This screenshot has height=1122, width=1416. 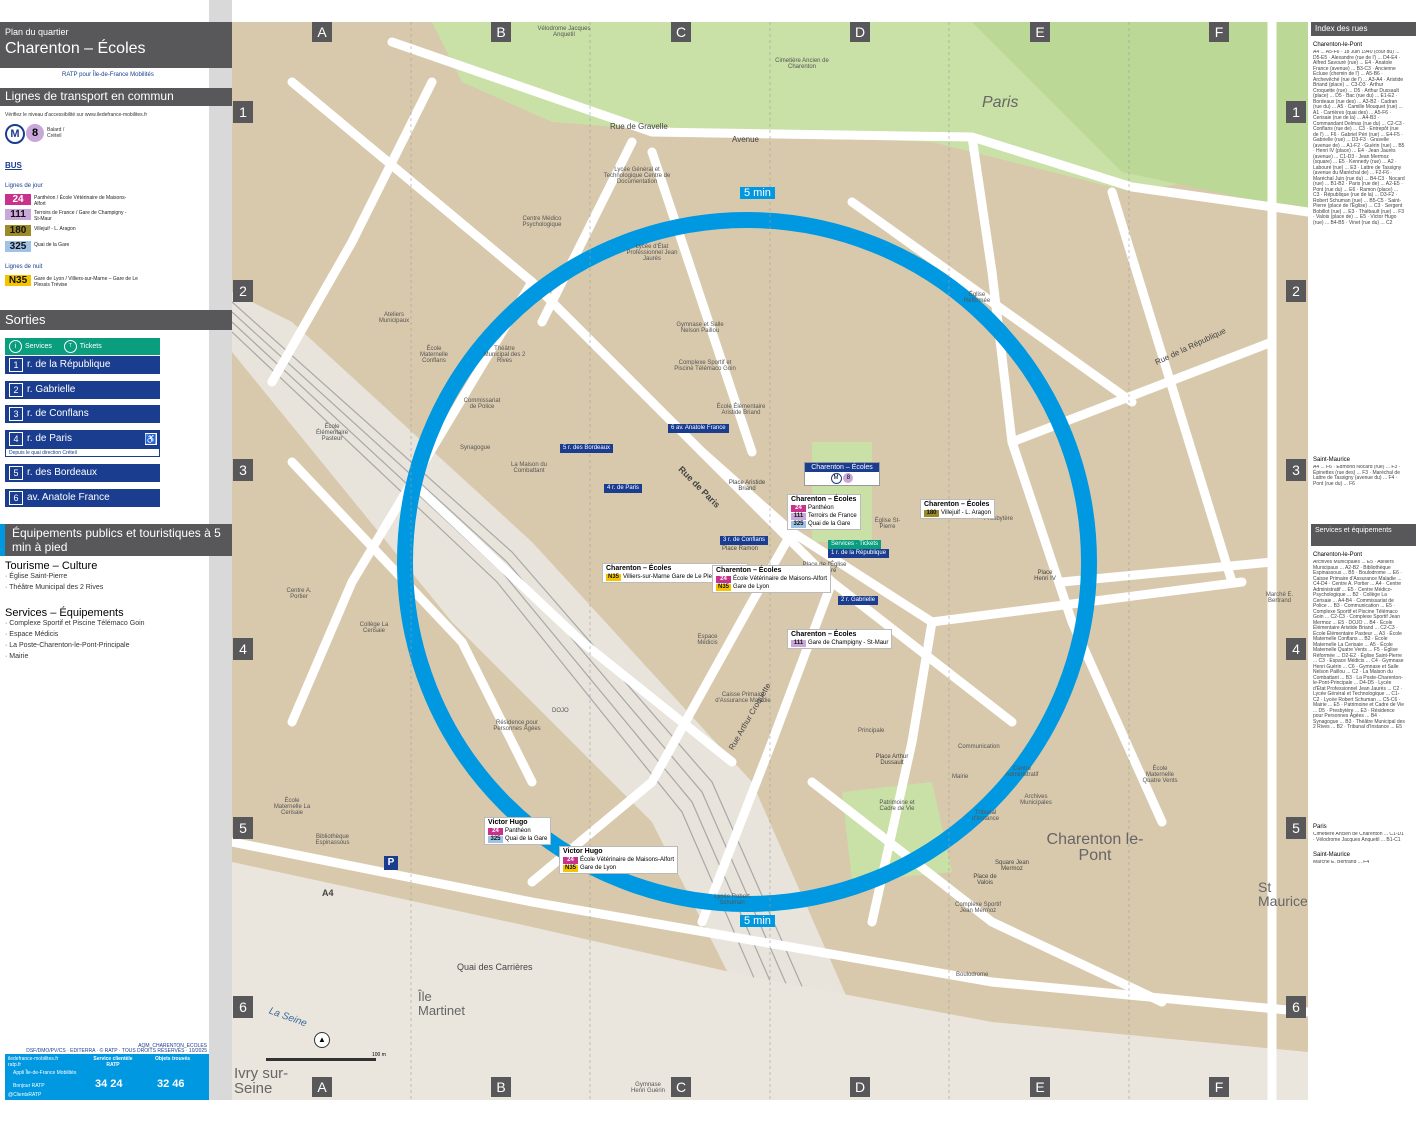 I want to click on poi-tribunal: Tribunal d'Instance, so click(x=985, y=816).